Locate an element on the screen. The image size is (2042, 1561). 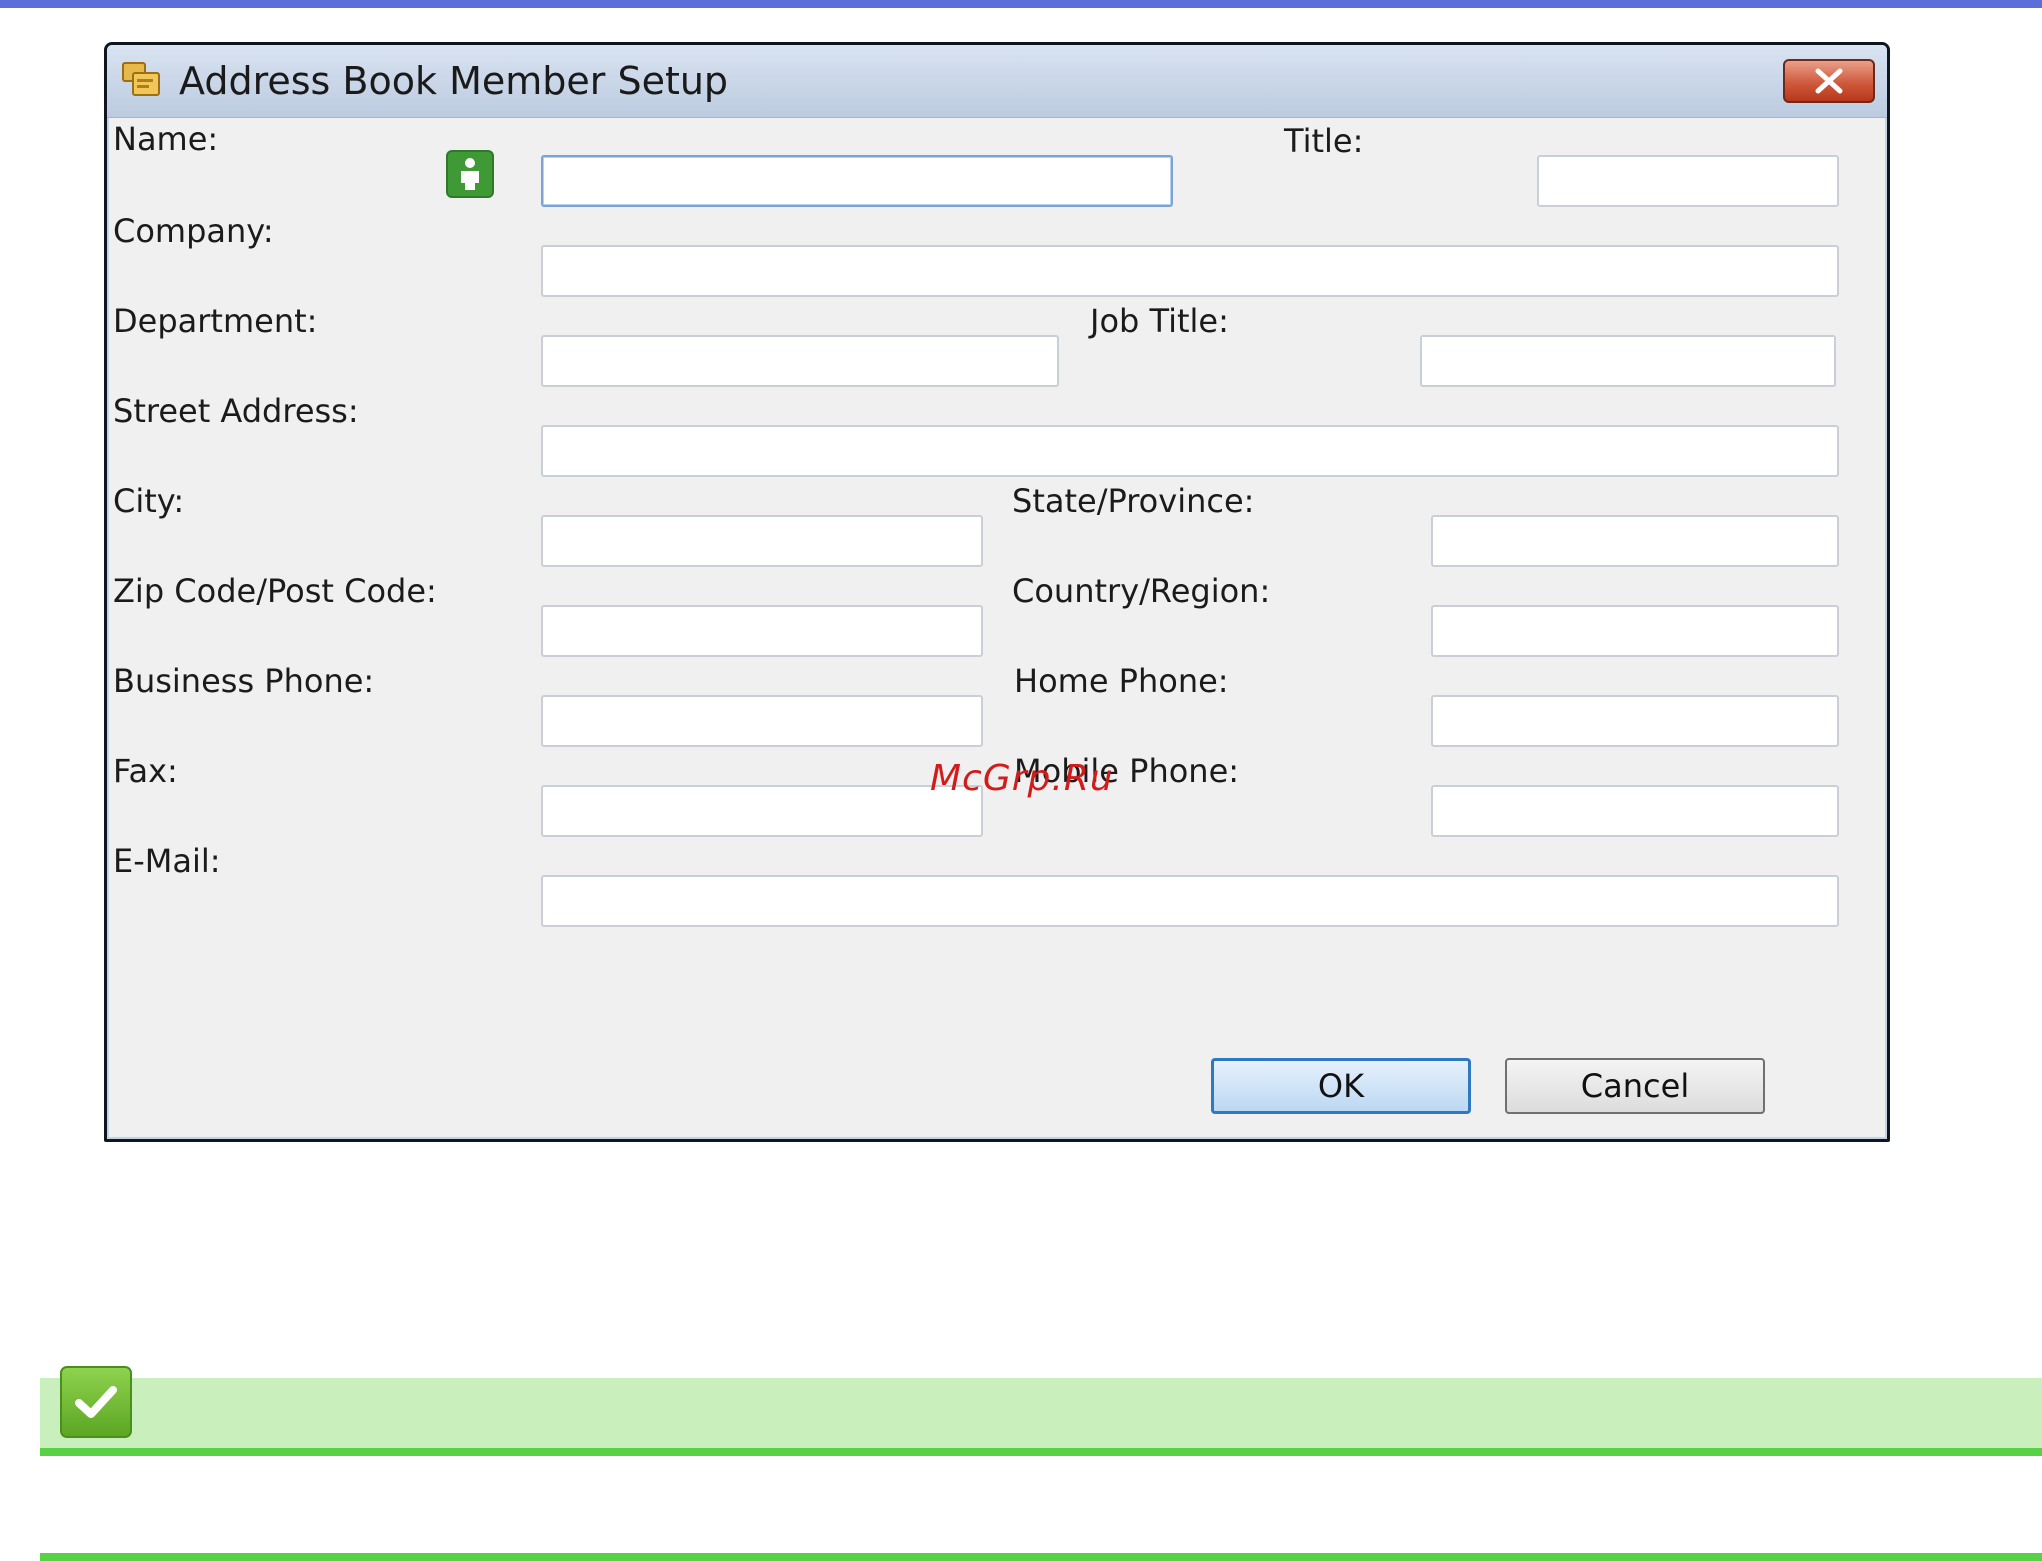
title-label: Title: is located at coordinates (1324, 141).